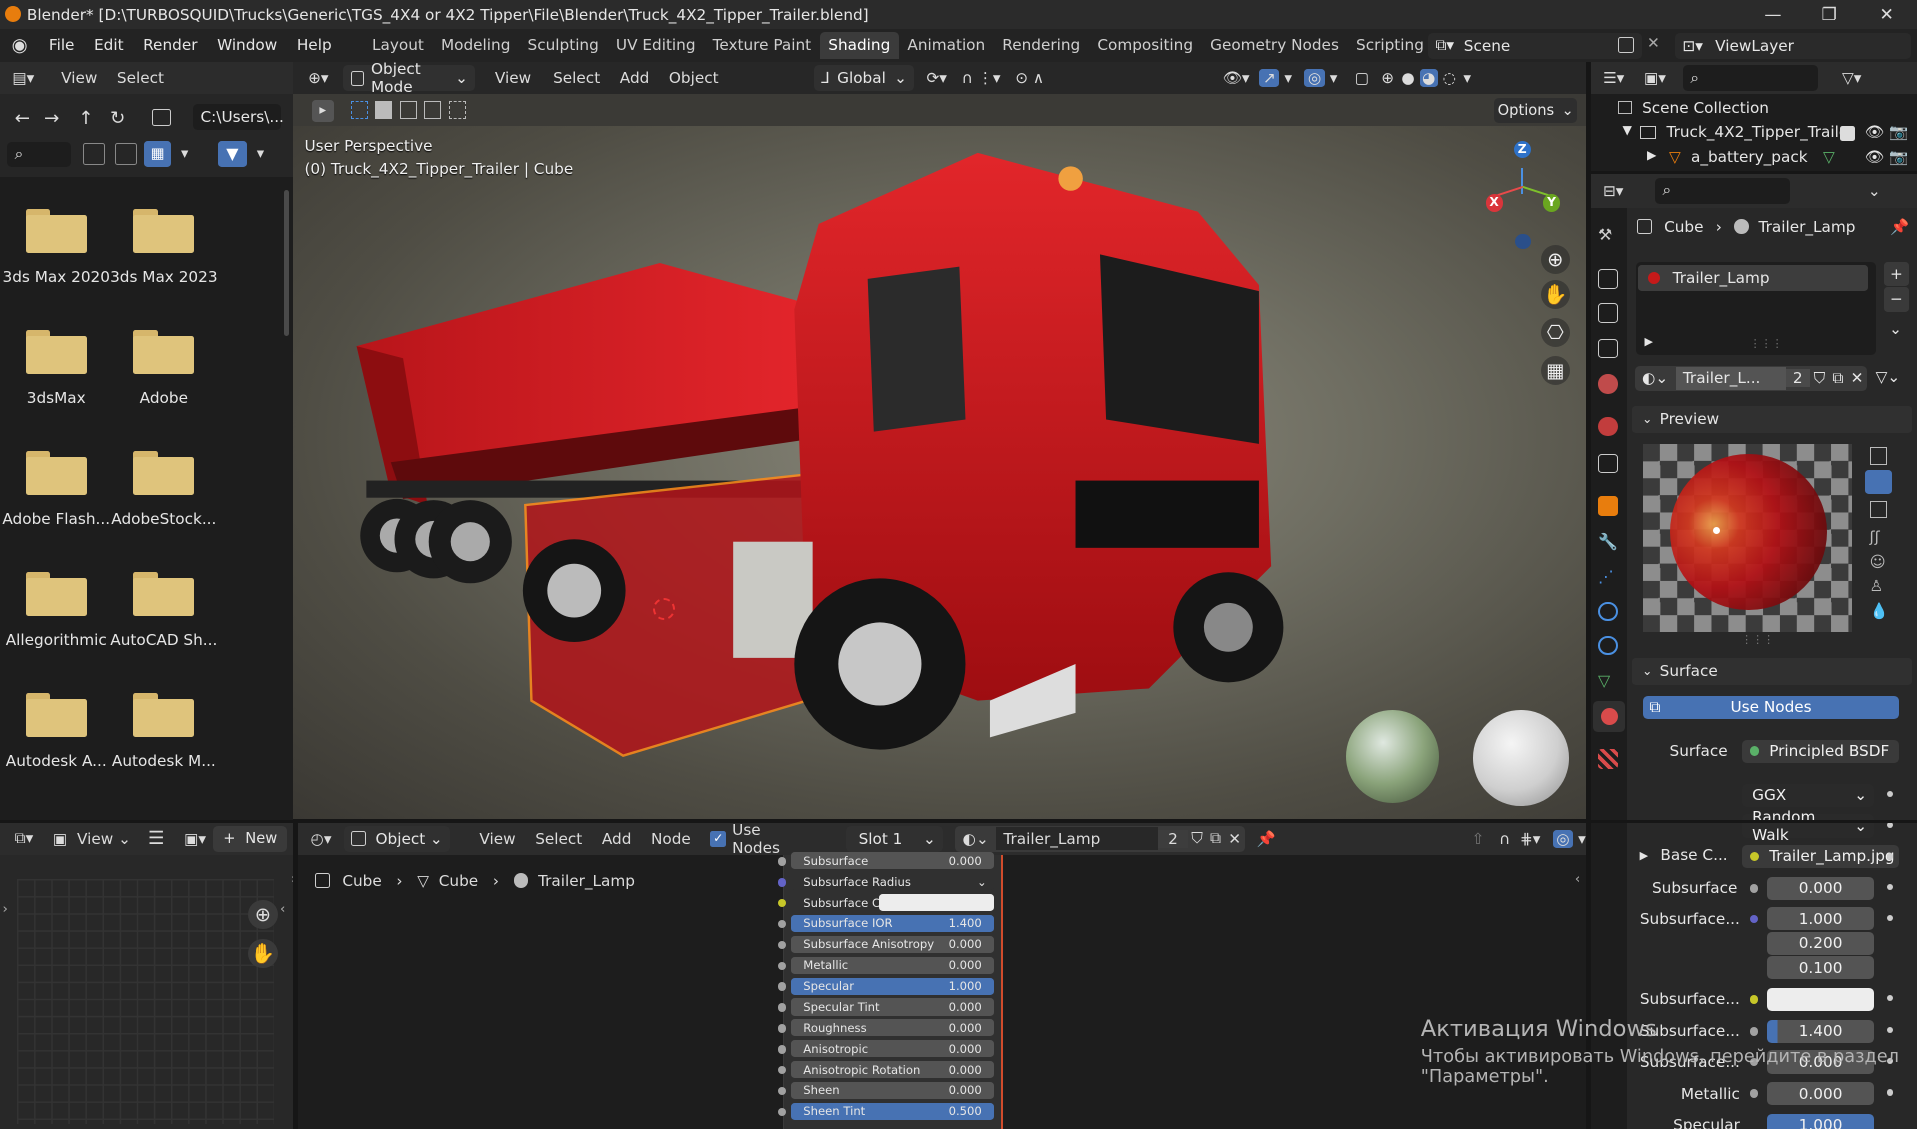 Image resolution: width=1917 pixels, height=1129 pixels. What do you see at coordinates (104, 839) in the screenshot?
I see `image-view-menu: View ⌄` at bounding box center [104, 839].